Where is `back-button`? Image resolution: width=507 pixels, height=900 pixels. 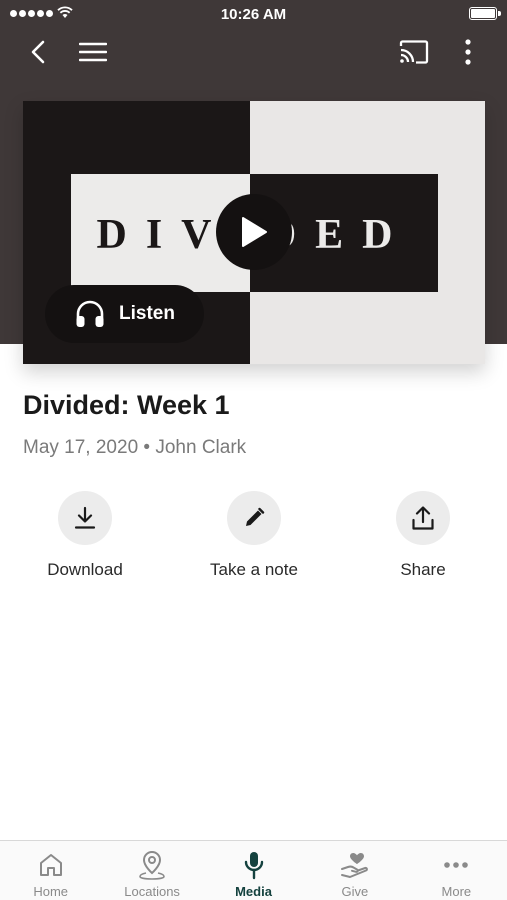
back-button is located at coordinates (38, 52).